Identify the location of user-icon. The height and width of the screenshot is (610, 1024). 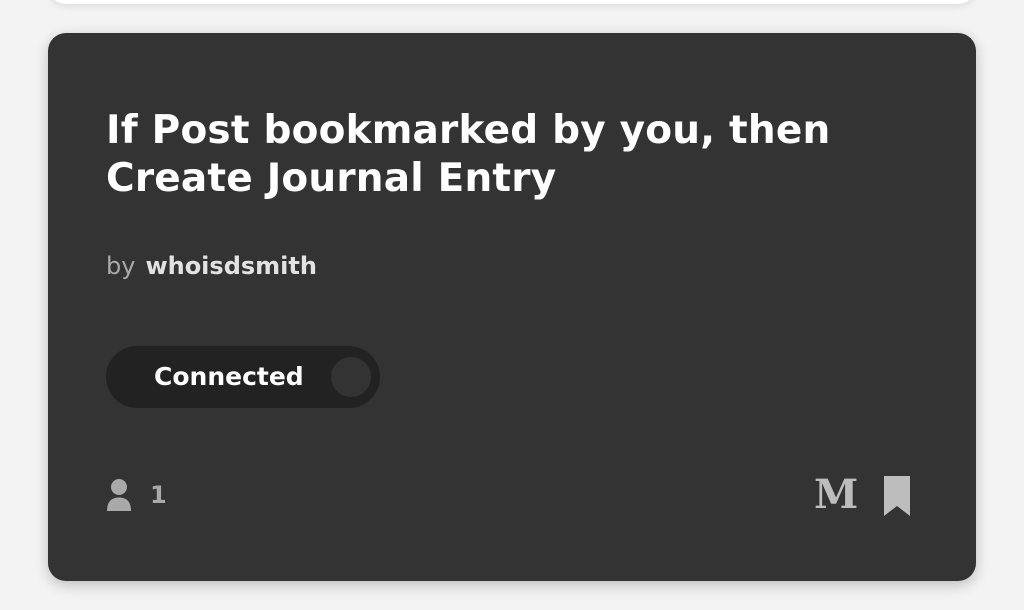
(119, 495).